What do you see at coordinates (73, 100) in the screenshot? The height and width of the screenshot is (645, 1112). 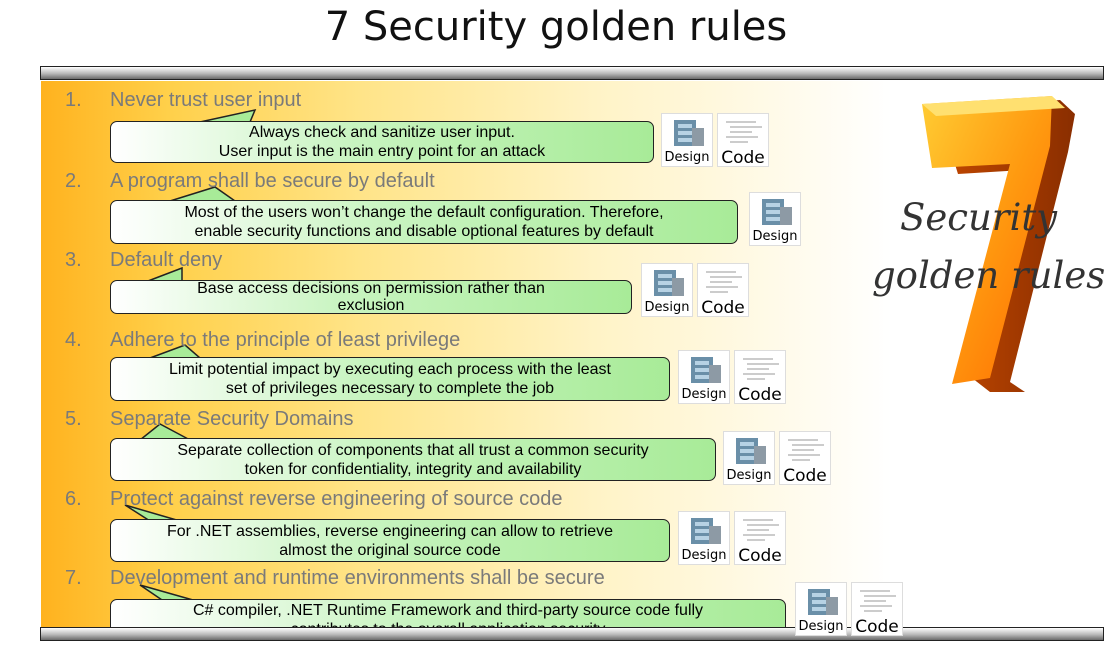 I see `rule-number: 1.` at bounding box center [73, 100].